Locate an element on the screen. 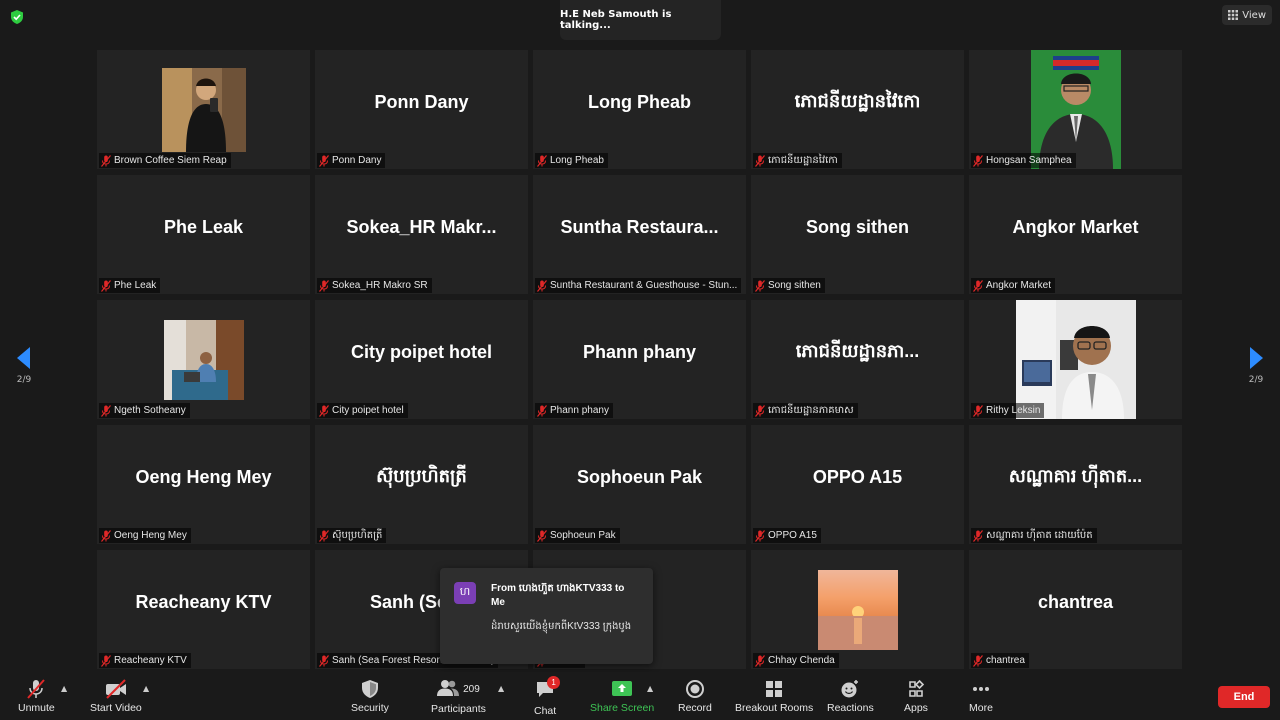 The image size is (1280, 720). participant-name-text: សណ្ឋាគារ ហុីតាត ដោយប៉ែត is located at coordinates (1039, 535).